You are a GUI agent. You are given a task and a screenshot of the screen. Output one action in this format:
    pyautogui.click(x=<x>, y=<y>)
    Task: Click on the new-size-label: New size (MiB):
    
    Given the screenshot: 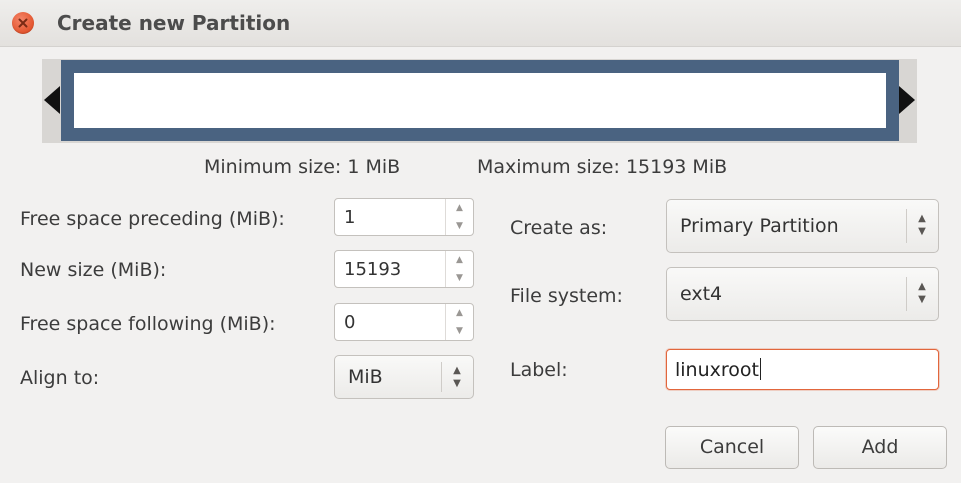 What is the action you would take?
    pyautogui.click(x=93, y=270)
    